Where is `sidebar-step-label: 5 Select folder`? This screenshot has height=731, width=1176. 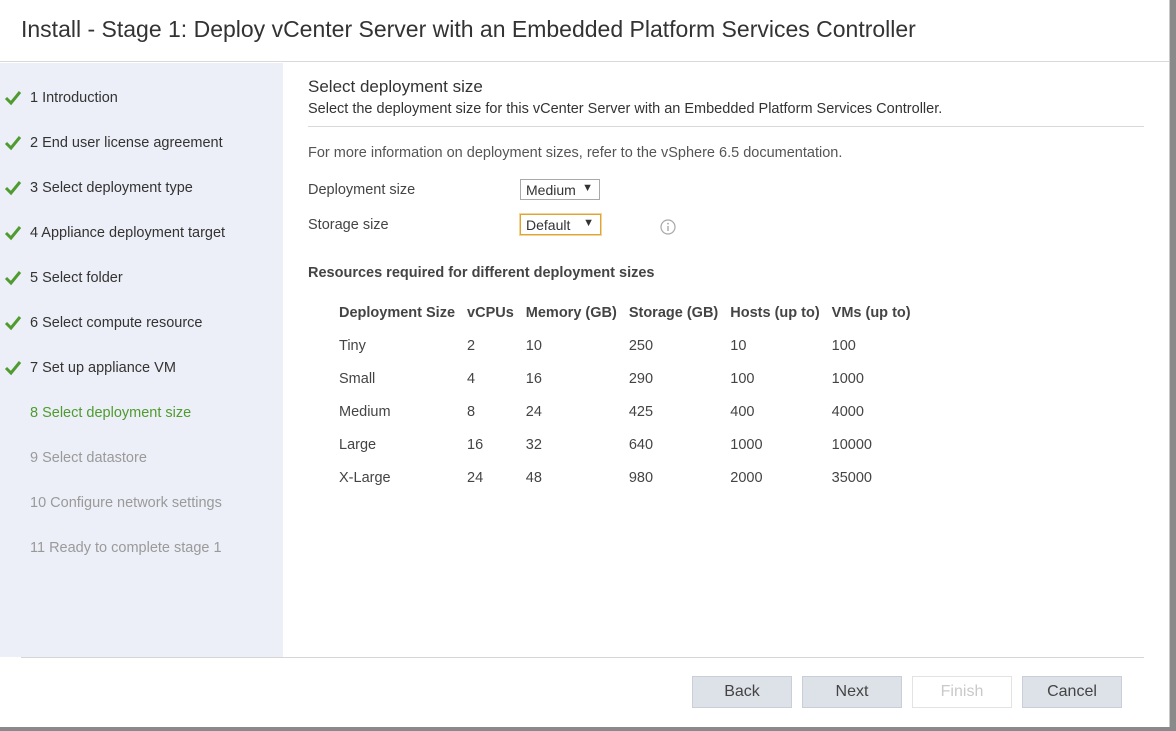 sidebar-step-label: 5 Select folder is located at coordinates (76, 278).